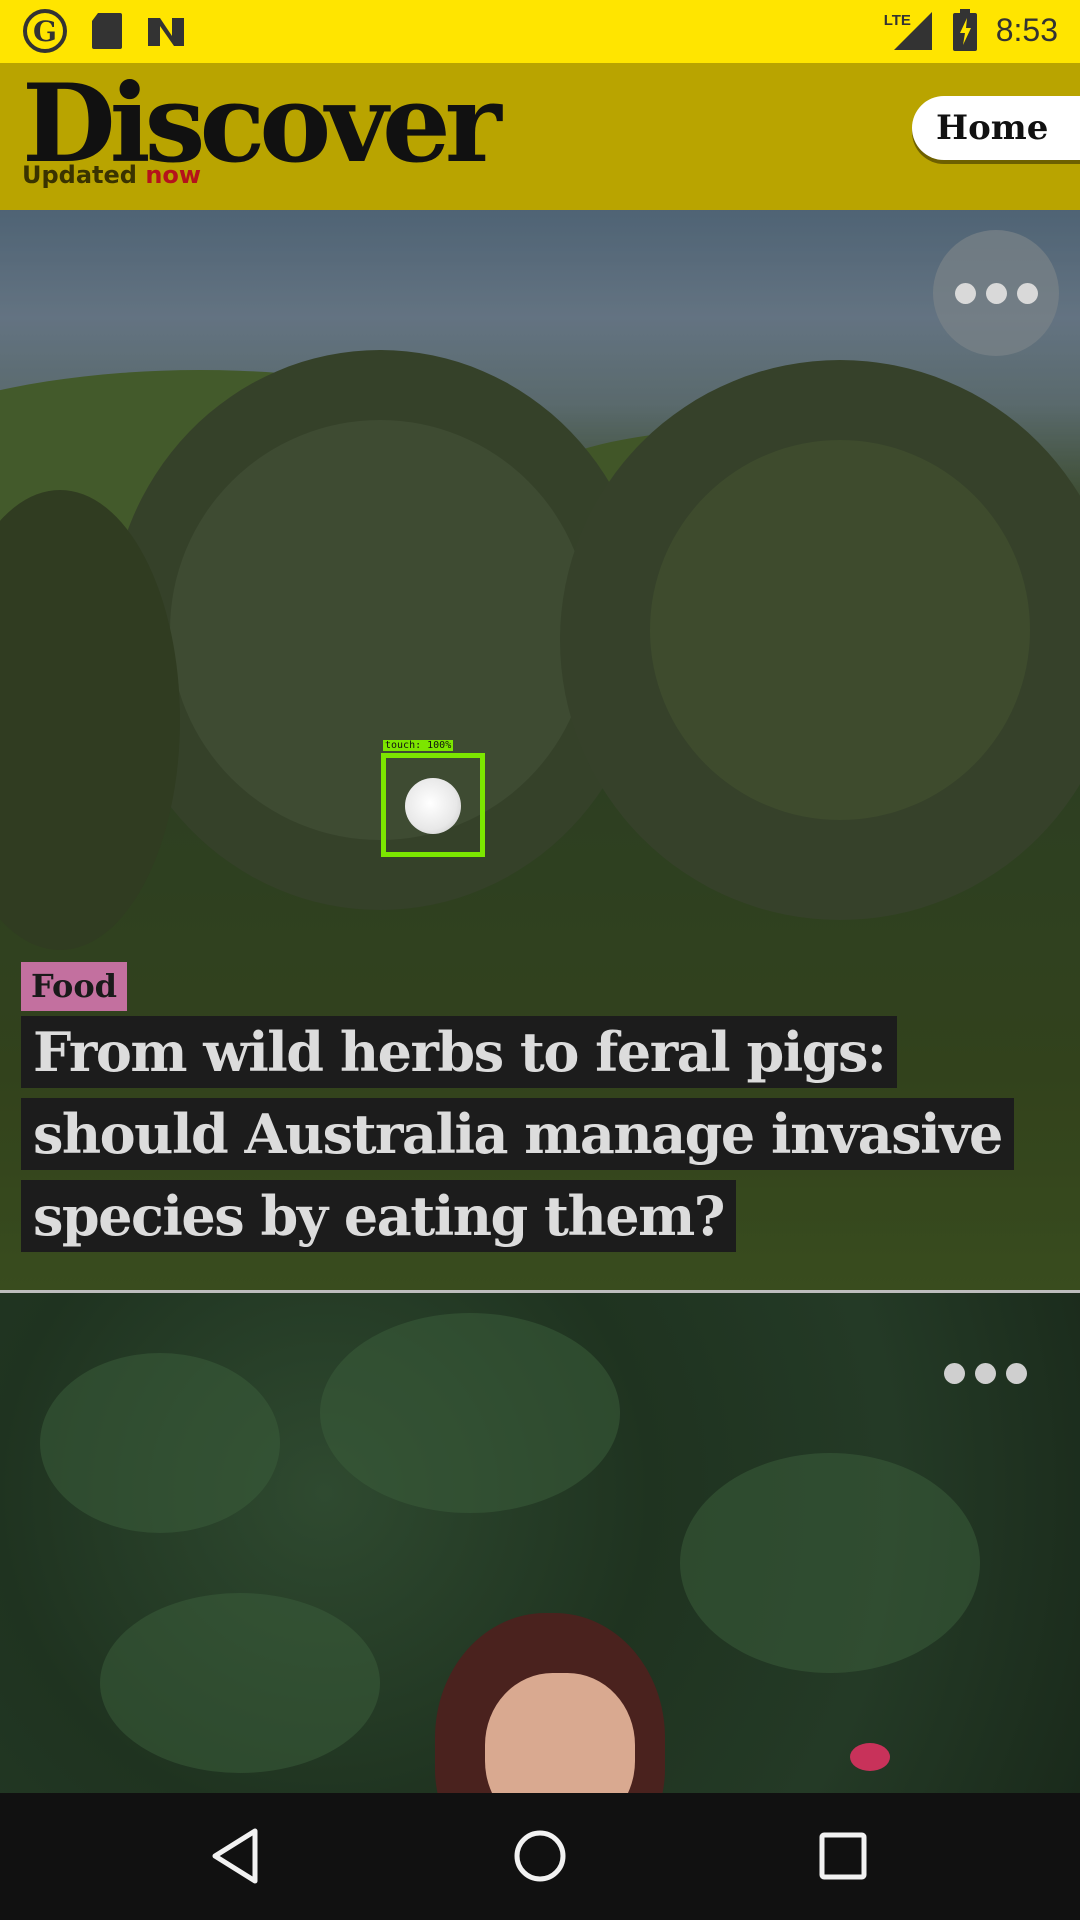 This screenshot has width=1080, height=1920. What do you see at coordinates (173, 175) in the screenshot?
I see `updated-time: now` at bounding box center [173, 175].